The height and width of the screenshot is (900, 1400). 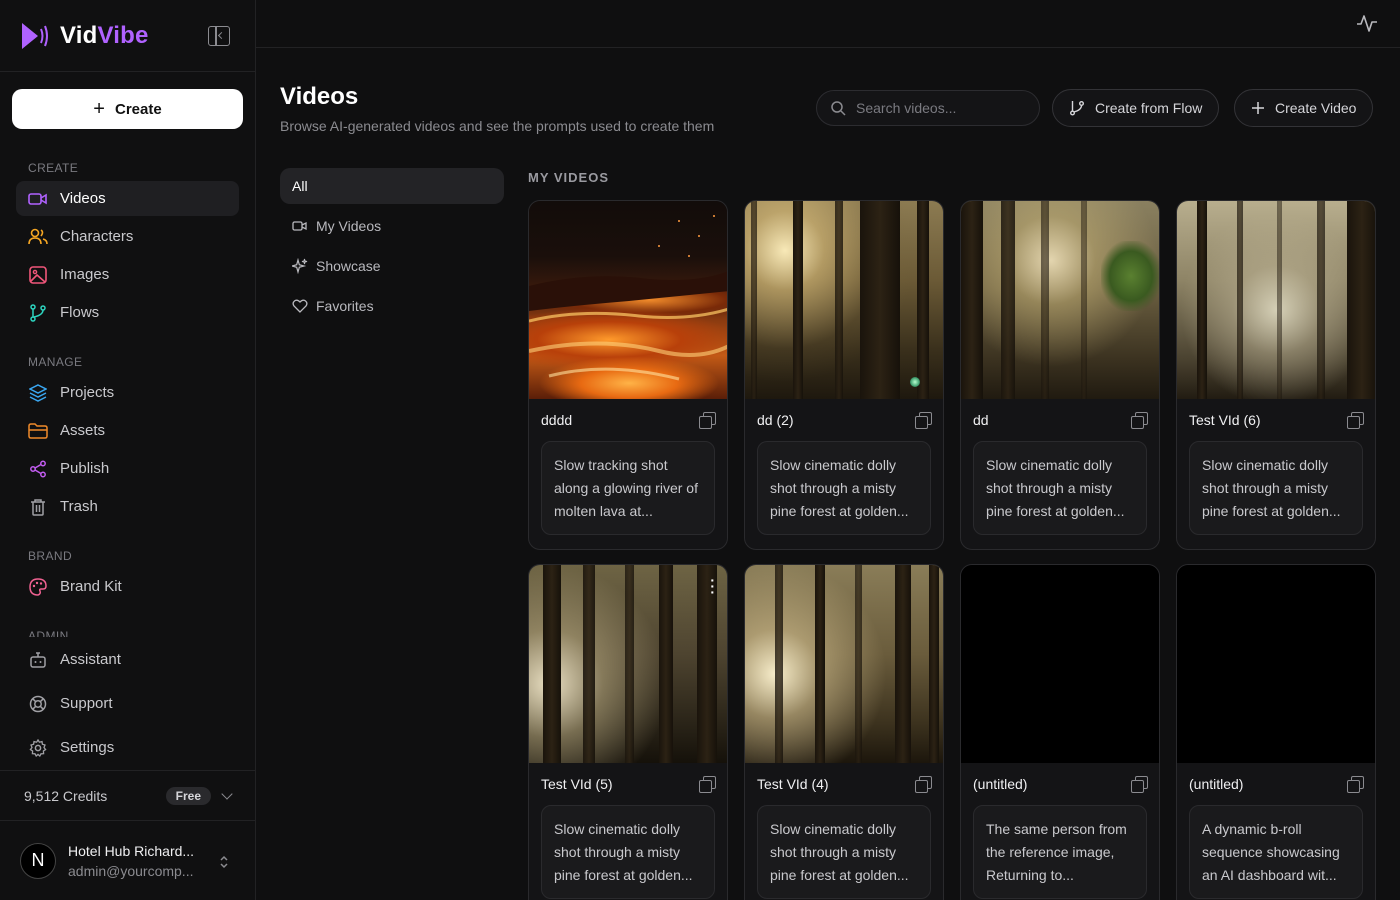 I want to click on video-title: Test VId (5), so click(x=577, y=784).